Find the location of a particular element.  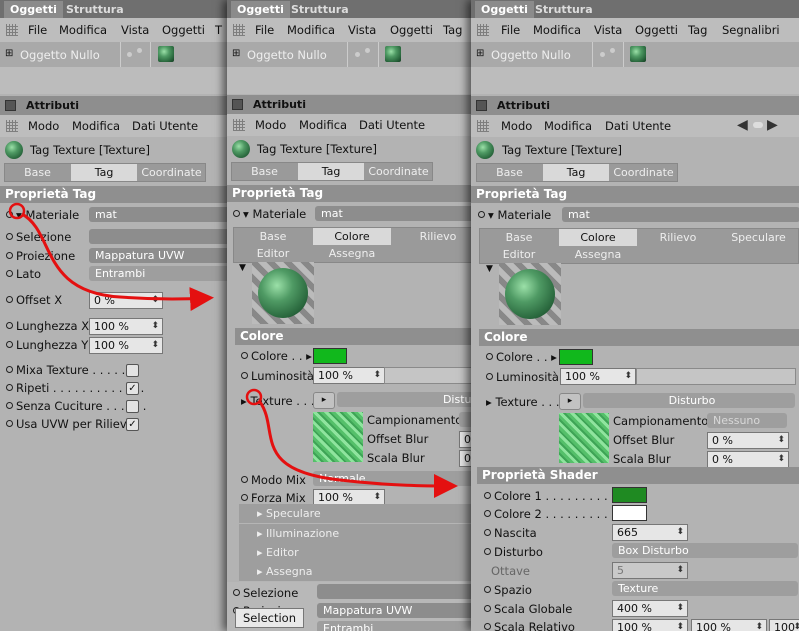

arrow-texture-to-shader is located at coordinates (358, 449).